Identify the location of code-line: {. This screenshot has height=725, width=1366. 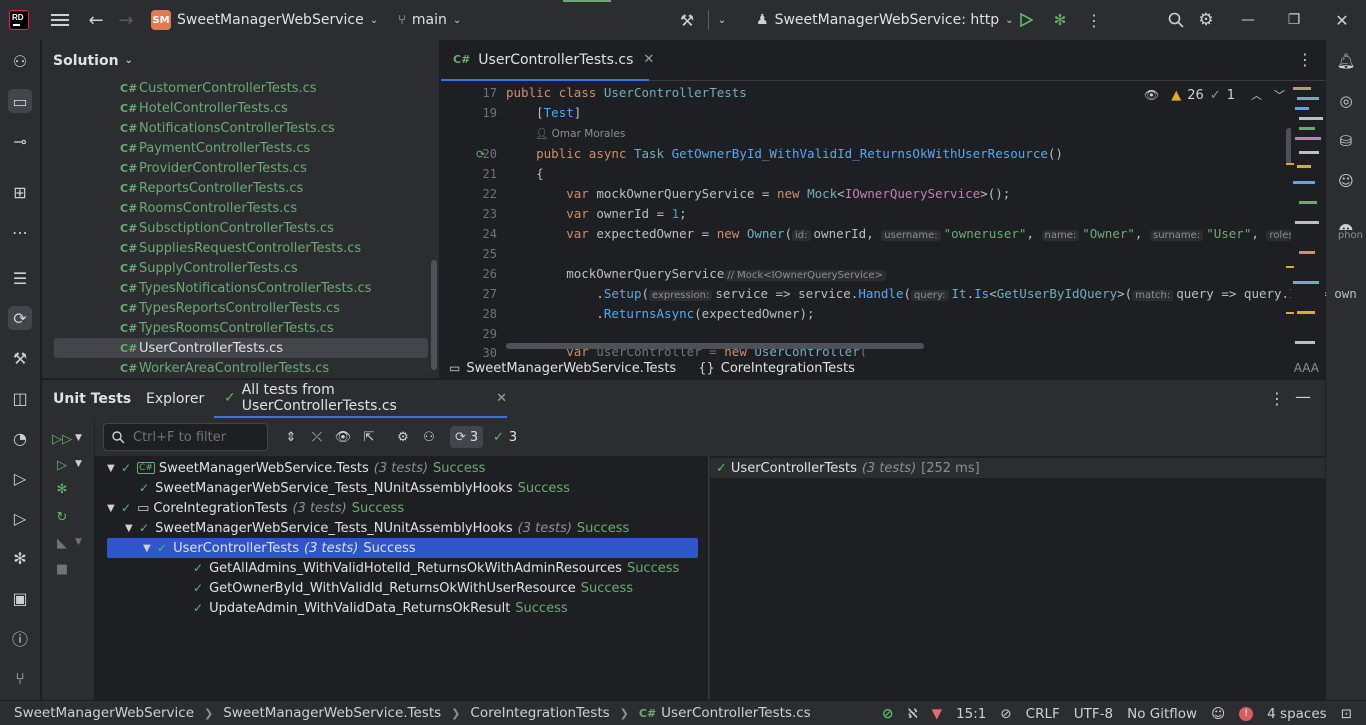
(525, 173).